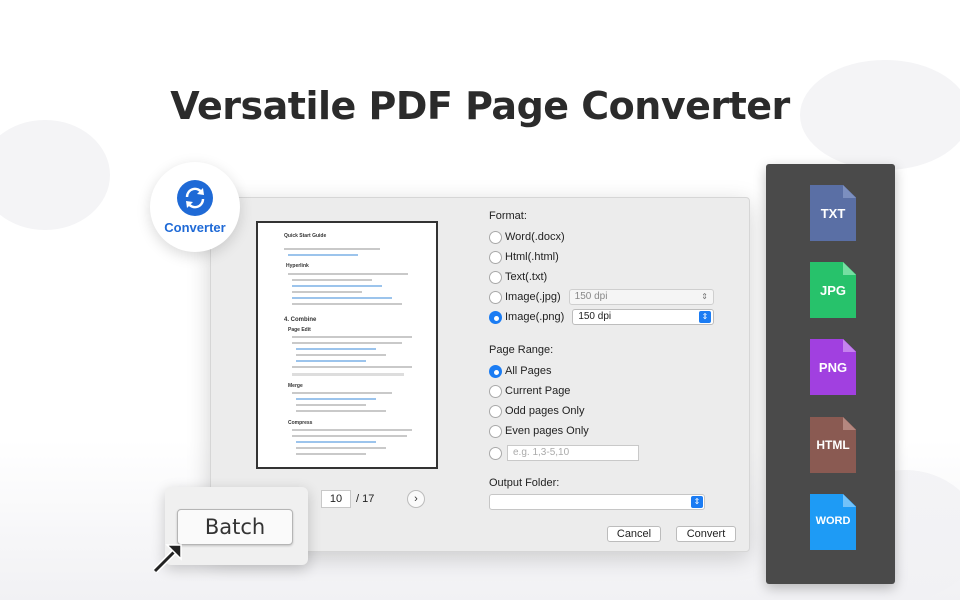  What do you see at coordinates (601, 431) in the screenshot?
I see `range-option-even: Even pages Only` at bounding box center [601, 431].